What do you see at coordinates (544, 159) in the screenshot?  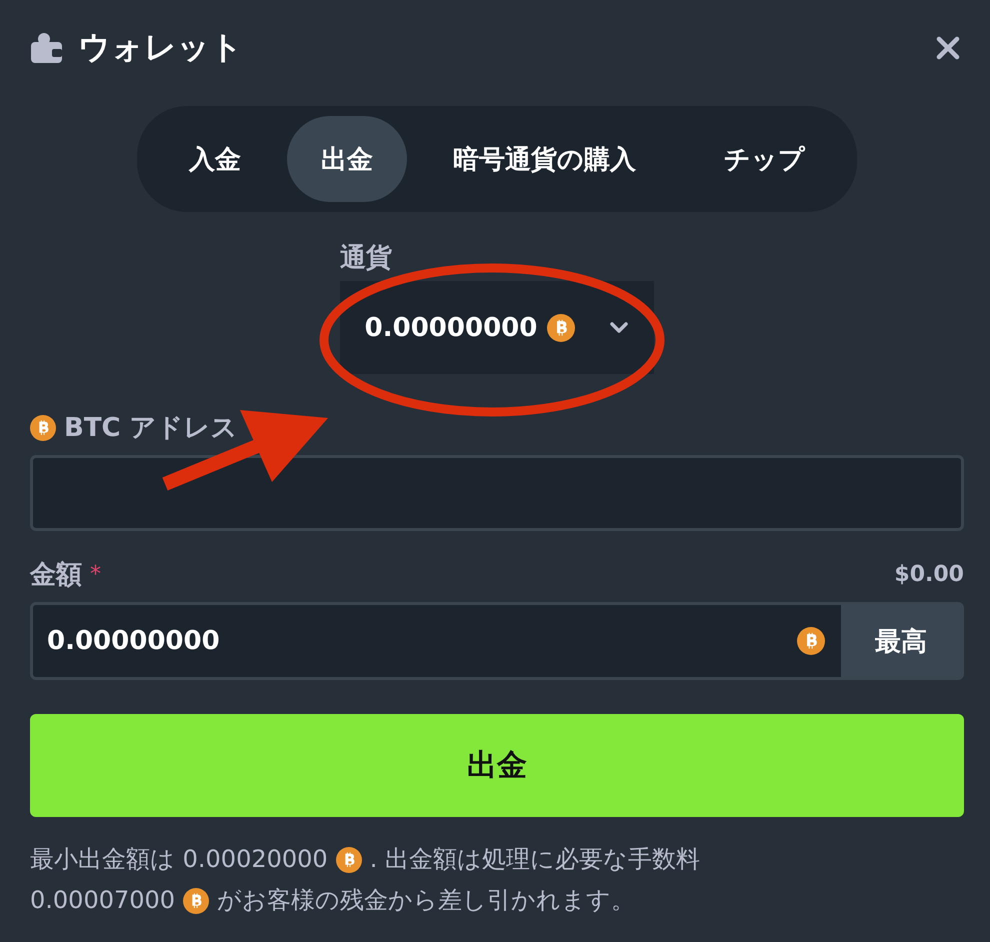 I see `tab: 暗号通貨の購入` at bounding box center [544, 159].